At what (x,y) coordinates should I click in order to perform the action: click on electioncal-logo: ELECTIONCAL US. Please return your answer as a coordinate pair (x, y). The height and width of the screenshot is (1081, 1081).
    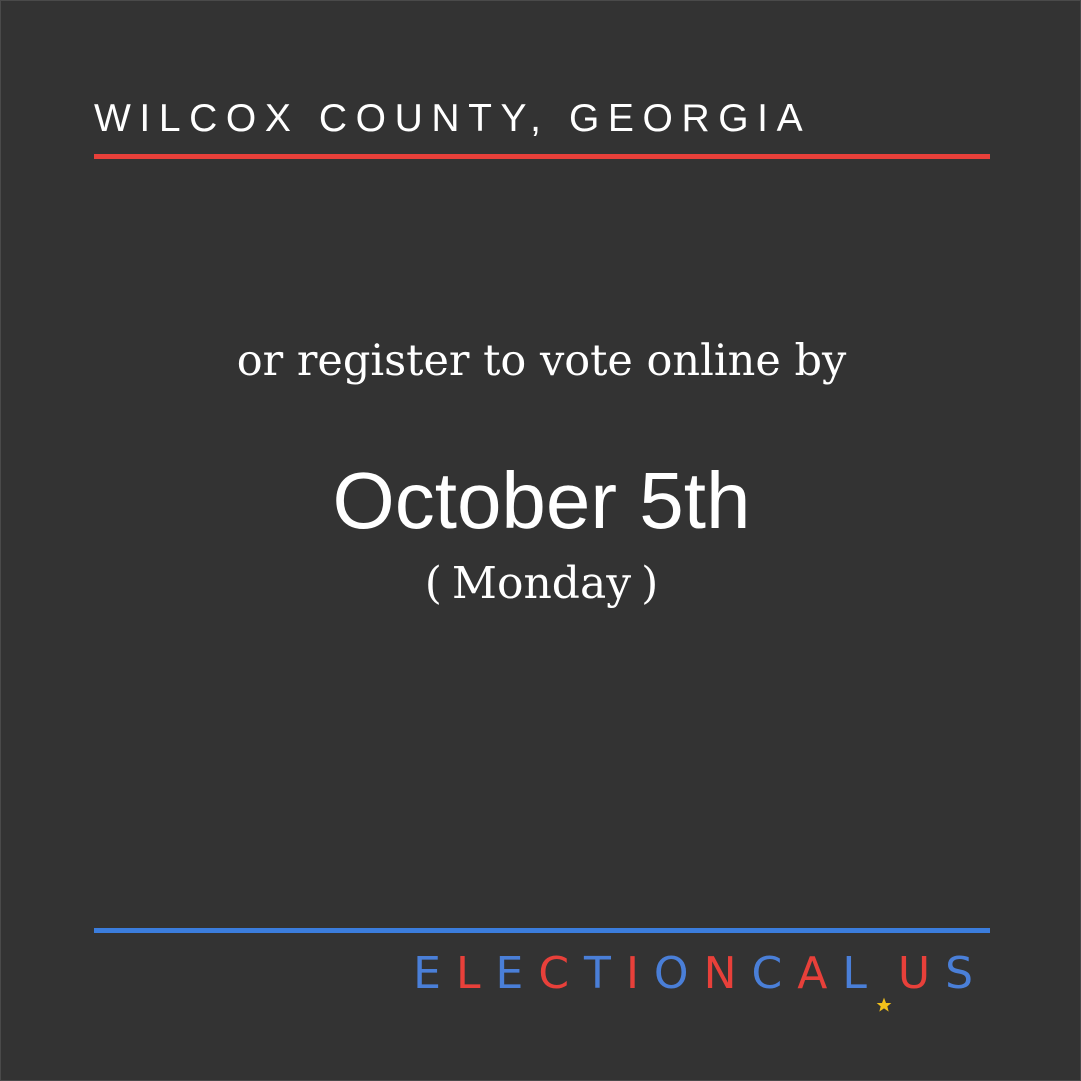
    Looking at the image, I should click on (700, 981).